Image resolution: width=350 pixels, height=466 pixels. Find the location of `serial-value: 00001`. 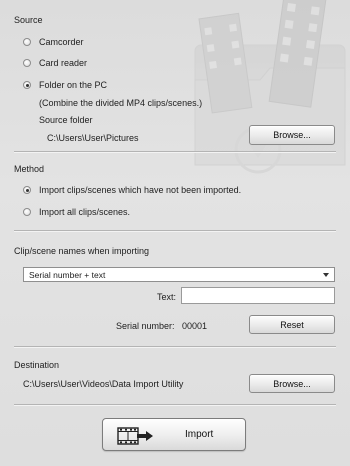

serial-value: 00001 is located at coordinates (195, 326).